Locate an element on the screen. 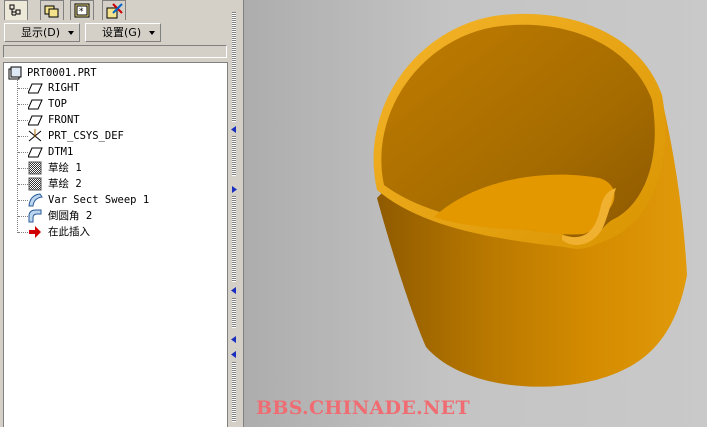 The image size is (707, 427). tree-item-label: 草绘 1 is located at coordinates (65, 168).